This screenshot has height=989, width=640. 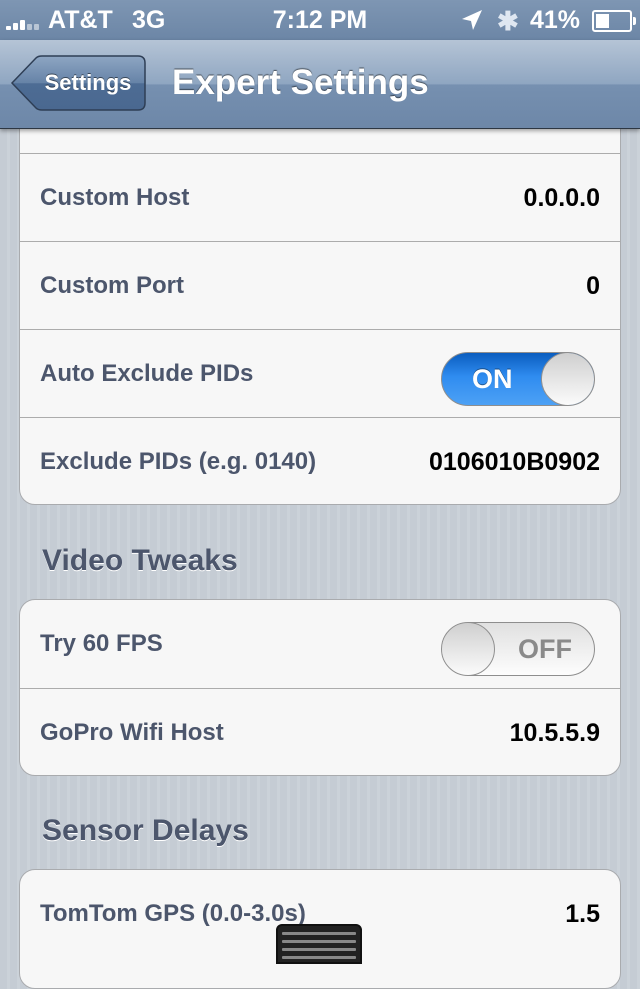 I want to click on navigation-bar: Settings Expert Settings, so click(x=320, y=84).